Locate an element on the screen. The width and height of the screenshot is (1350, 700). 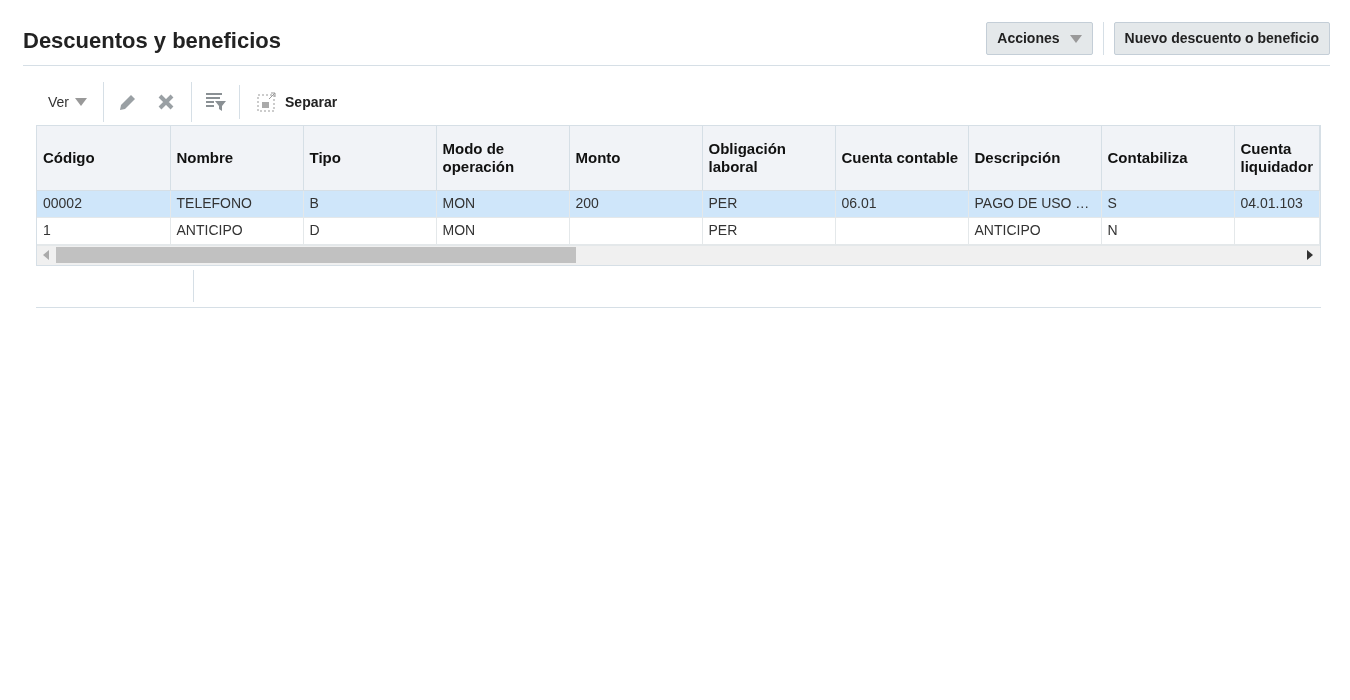
new-discount-button: Nuevo descuento o beneficio is located at coordinates (1221, 38).